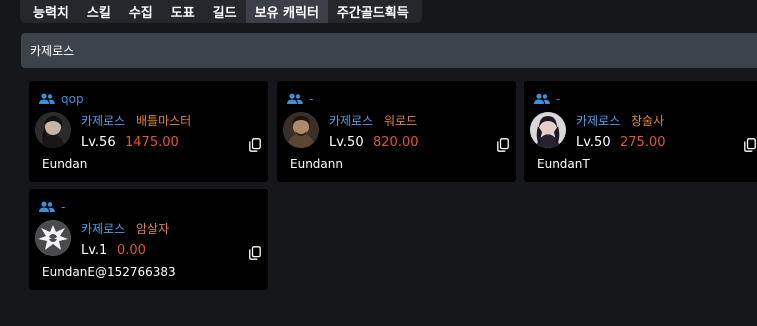 Image resolution: width=757 pixels, height=326 pixels. Describe the element at coordinates (152, 142) in the screenshot. I see `item-level: 1475.00` at that location.